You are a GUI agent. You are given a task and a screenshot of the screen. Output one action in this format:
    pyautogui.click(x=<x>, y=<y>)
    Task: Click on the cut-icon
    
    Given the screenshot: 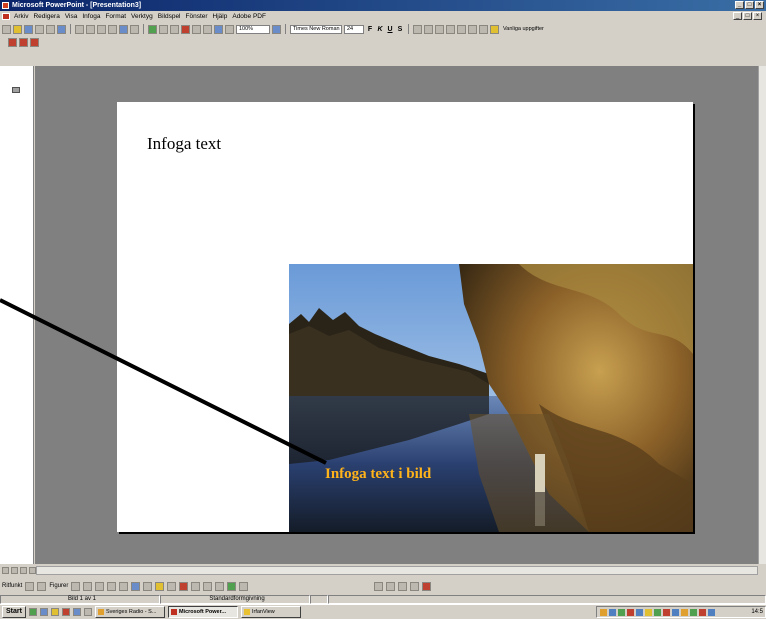 What is the action you would take?
    pyautogui.click(x=79, y=29)
    